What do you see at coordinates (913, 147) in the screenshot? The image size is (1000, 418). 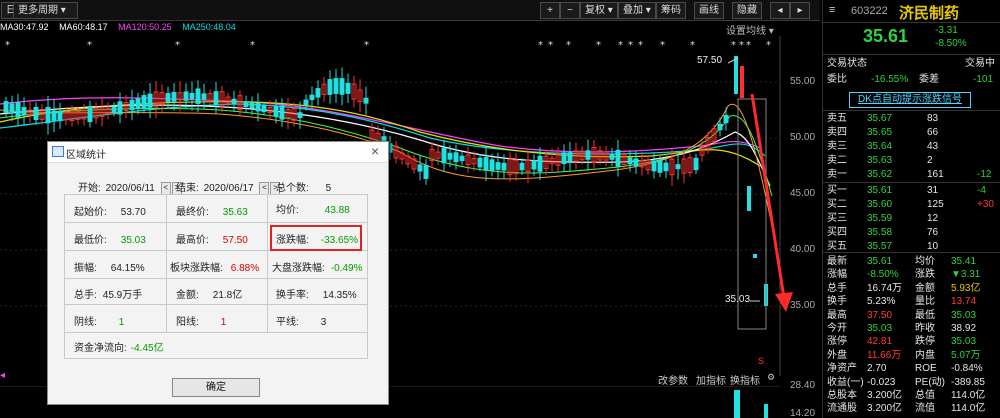 I see `ask-row: 卖三 35.64 43` at bounding box center [913, 147].